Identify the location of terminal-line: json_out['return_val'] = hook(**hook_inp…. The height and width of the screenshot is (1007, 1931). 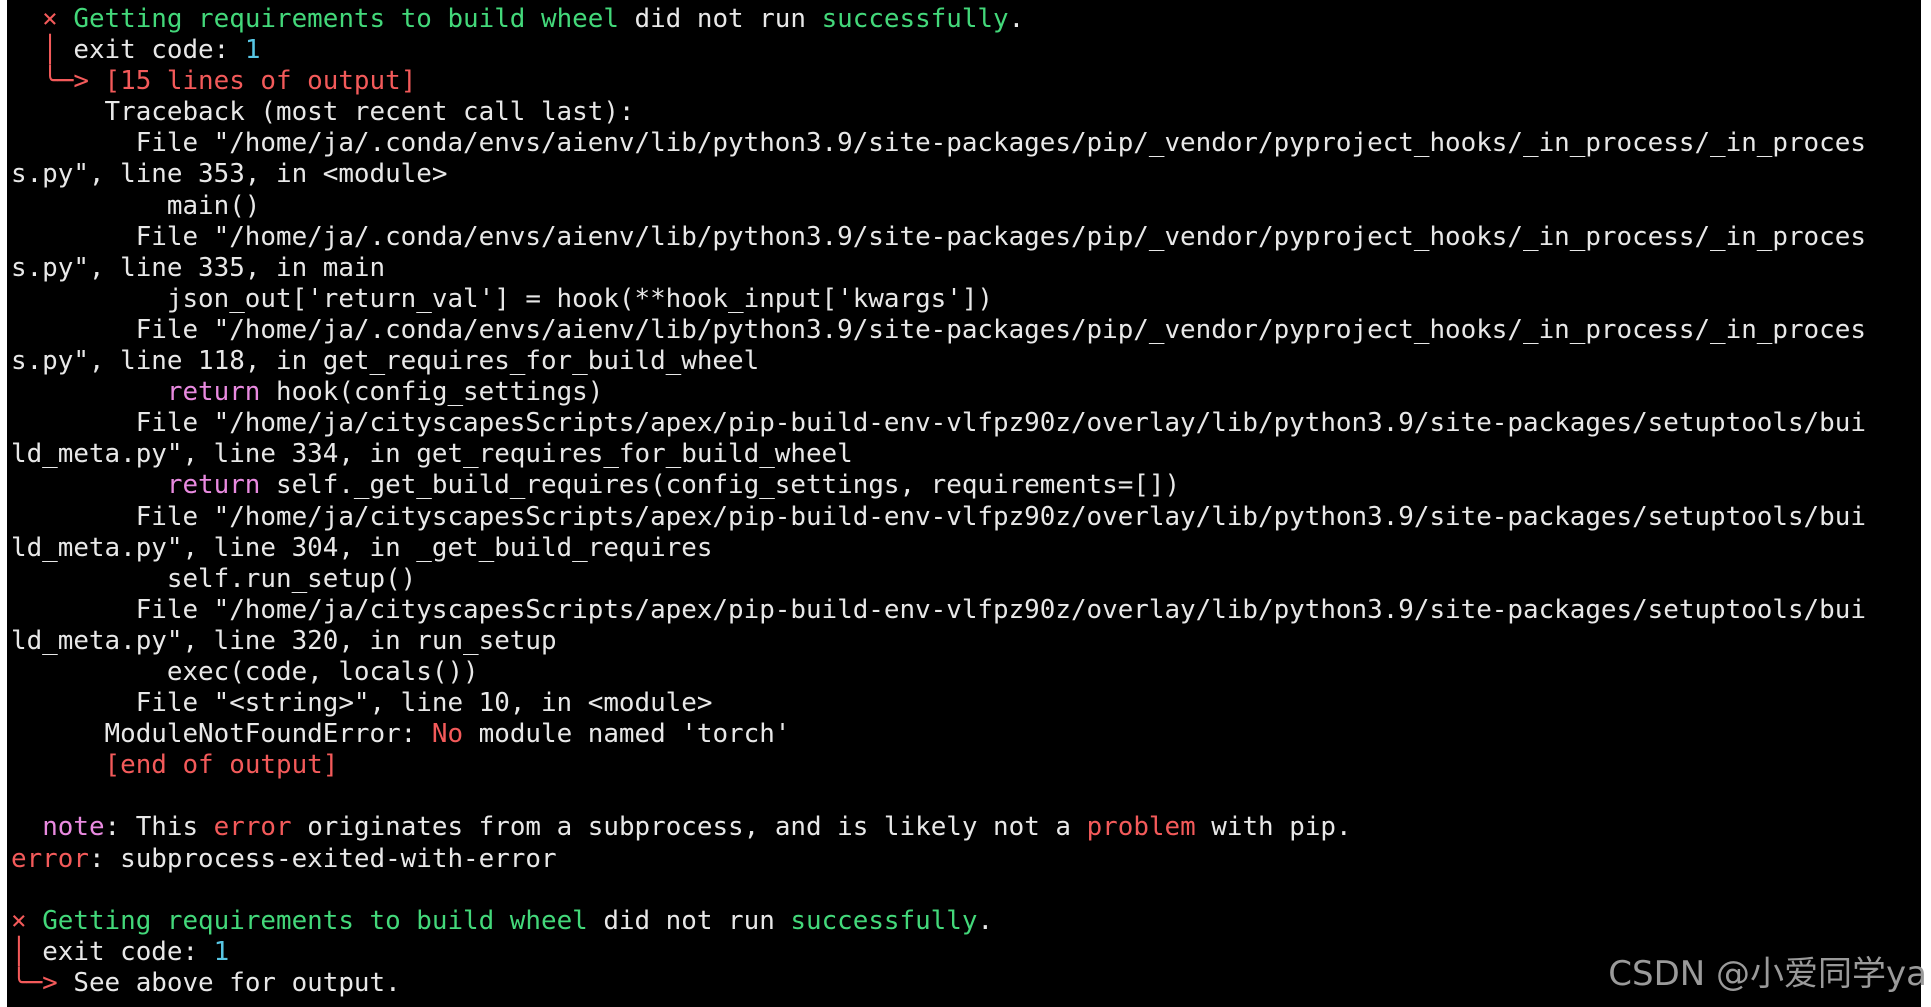
(966, 299).